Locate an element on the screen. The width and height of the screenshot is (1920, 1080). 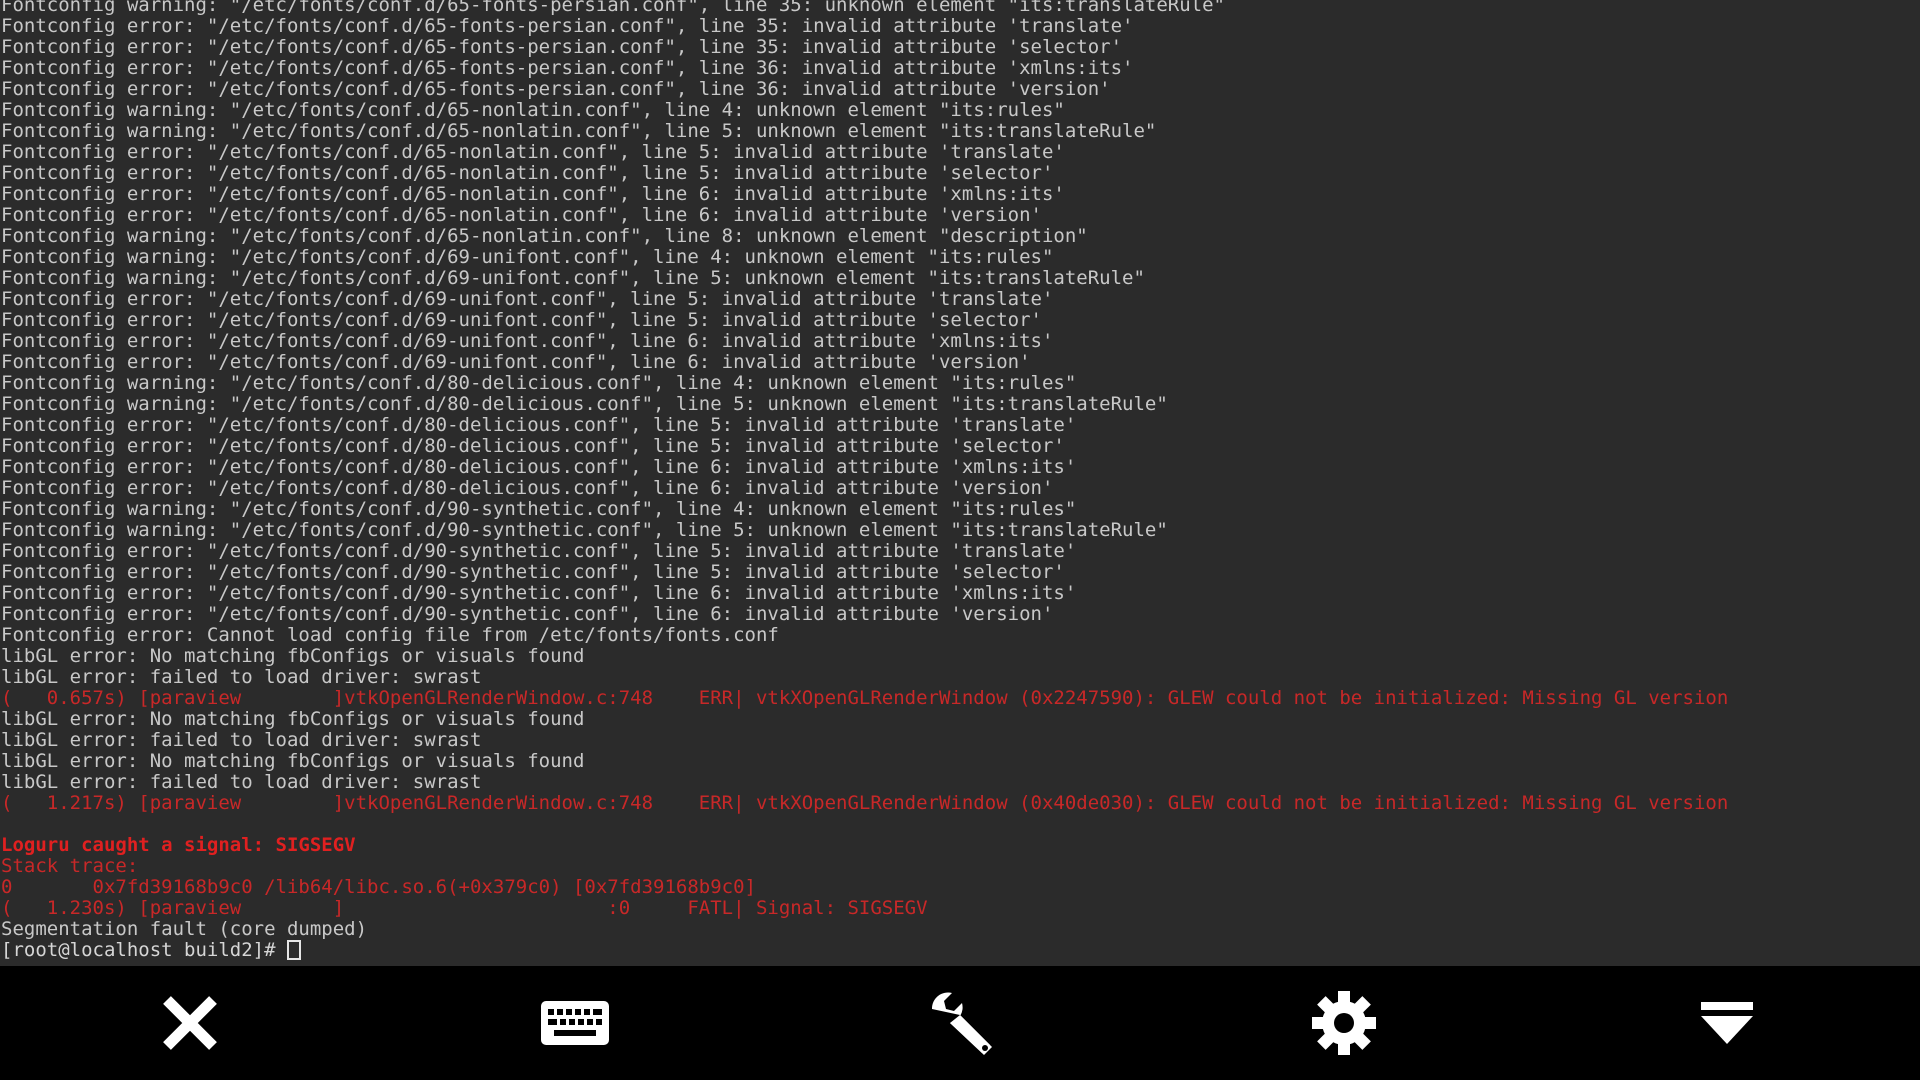
terminal-line: Segmentation fault (core dumped) is located at coordinates (184, 929).